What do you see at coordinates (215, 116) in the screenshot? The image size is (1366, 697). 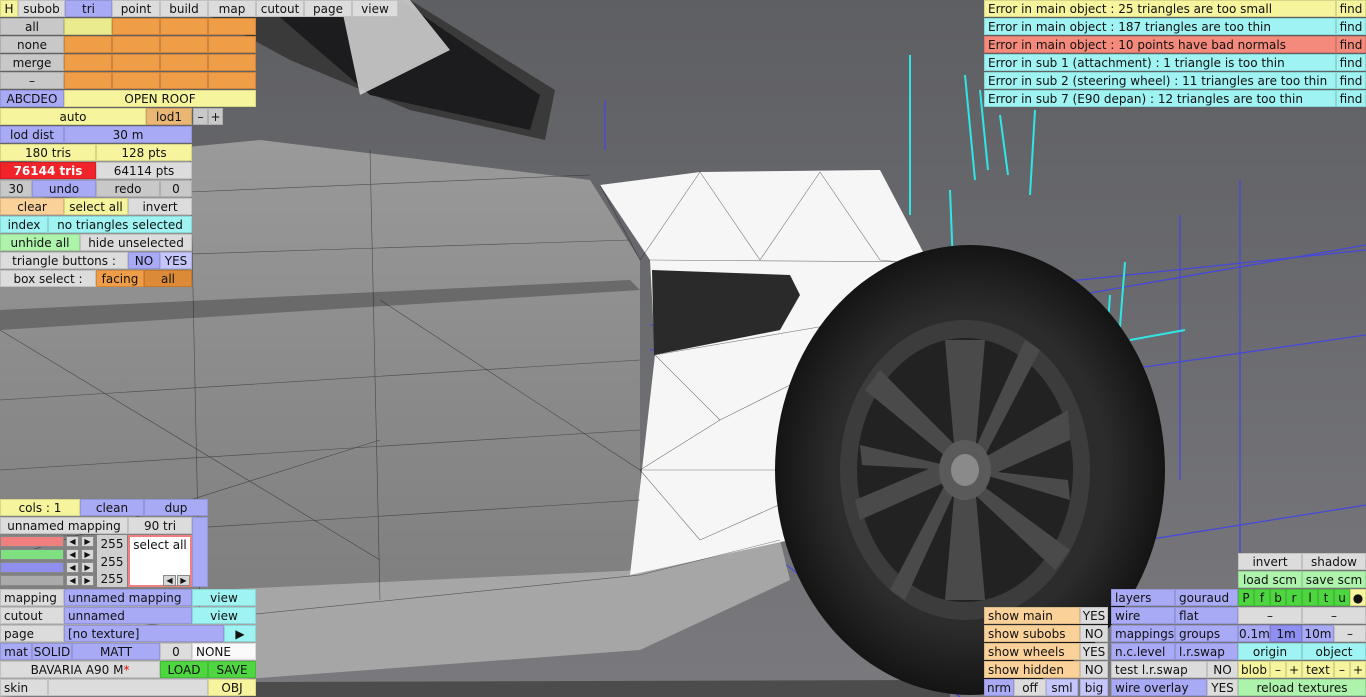 I see `lod-plus-button: +` at bounding box center [215, 116].